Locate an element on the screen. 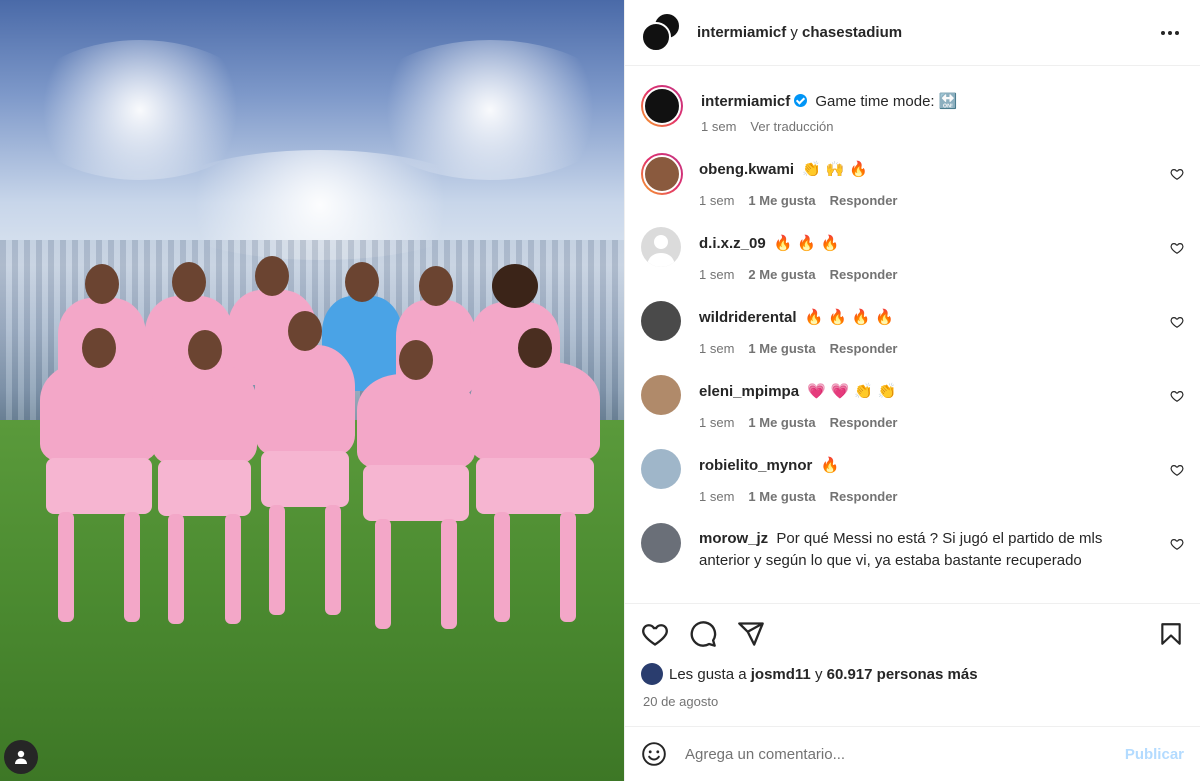 The image size is (1200, 781). comment-likes: 2 Me gusta is located at coordinates (781, 274).